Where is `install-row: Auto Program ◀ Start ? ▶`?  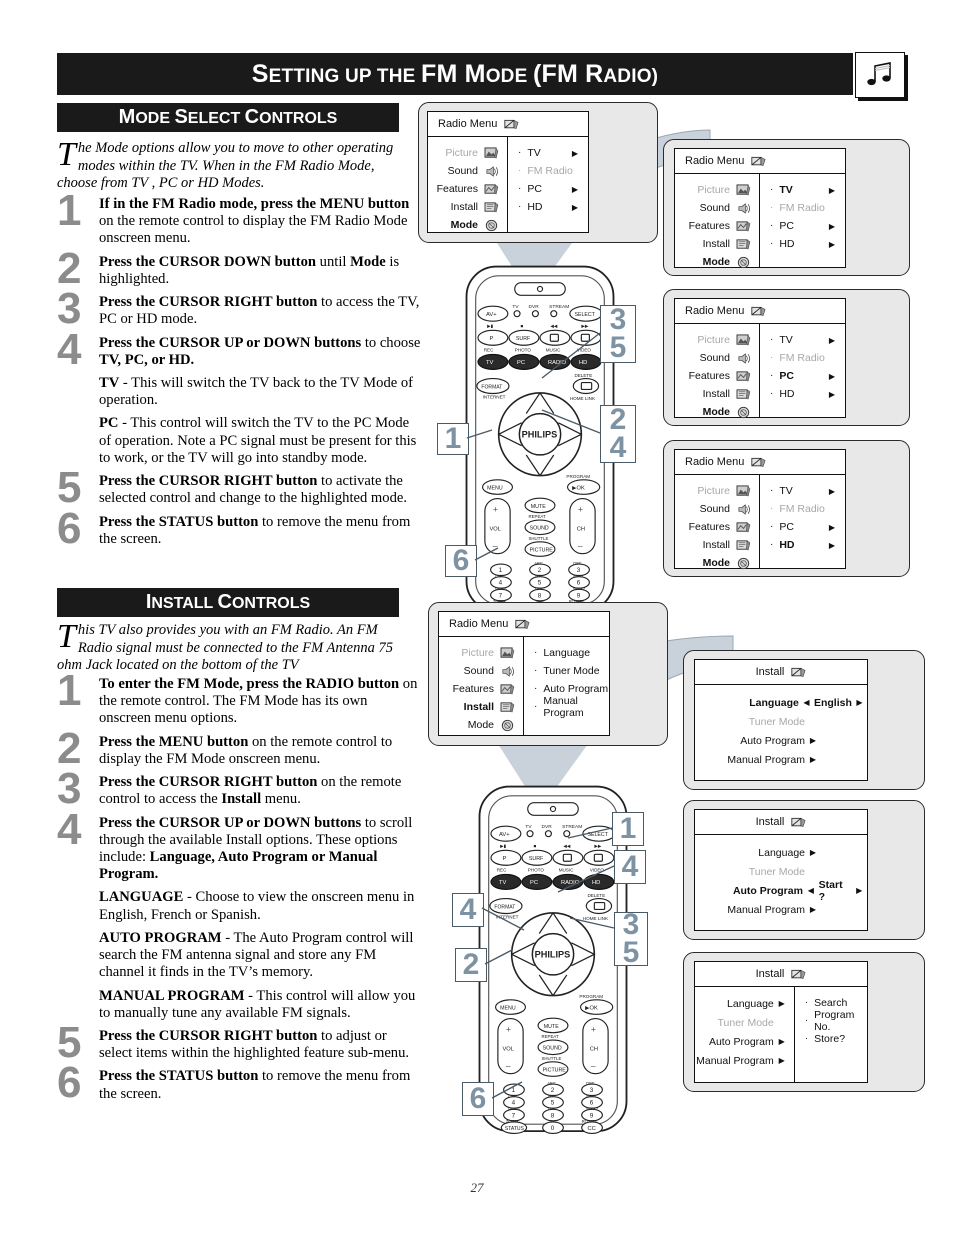
install-row: Auto Program ◀ Start ? ▶ is located at coordinates (781, 891).